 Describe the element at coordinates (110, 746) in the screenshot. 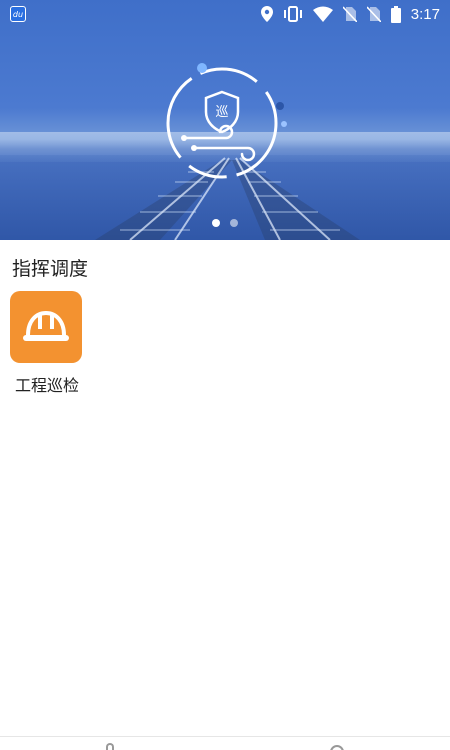

I see `home-icon` at that location.